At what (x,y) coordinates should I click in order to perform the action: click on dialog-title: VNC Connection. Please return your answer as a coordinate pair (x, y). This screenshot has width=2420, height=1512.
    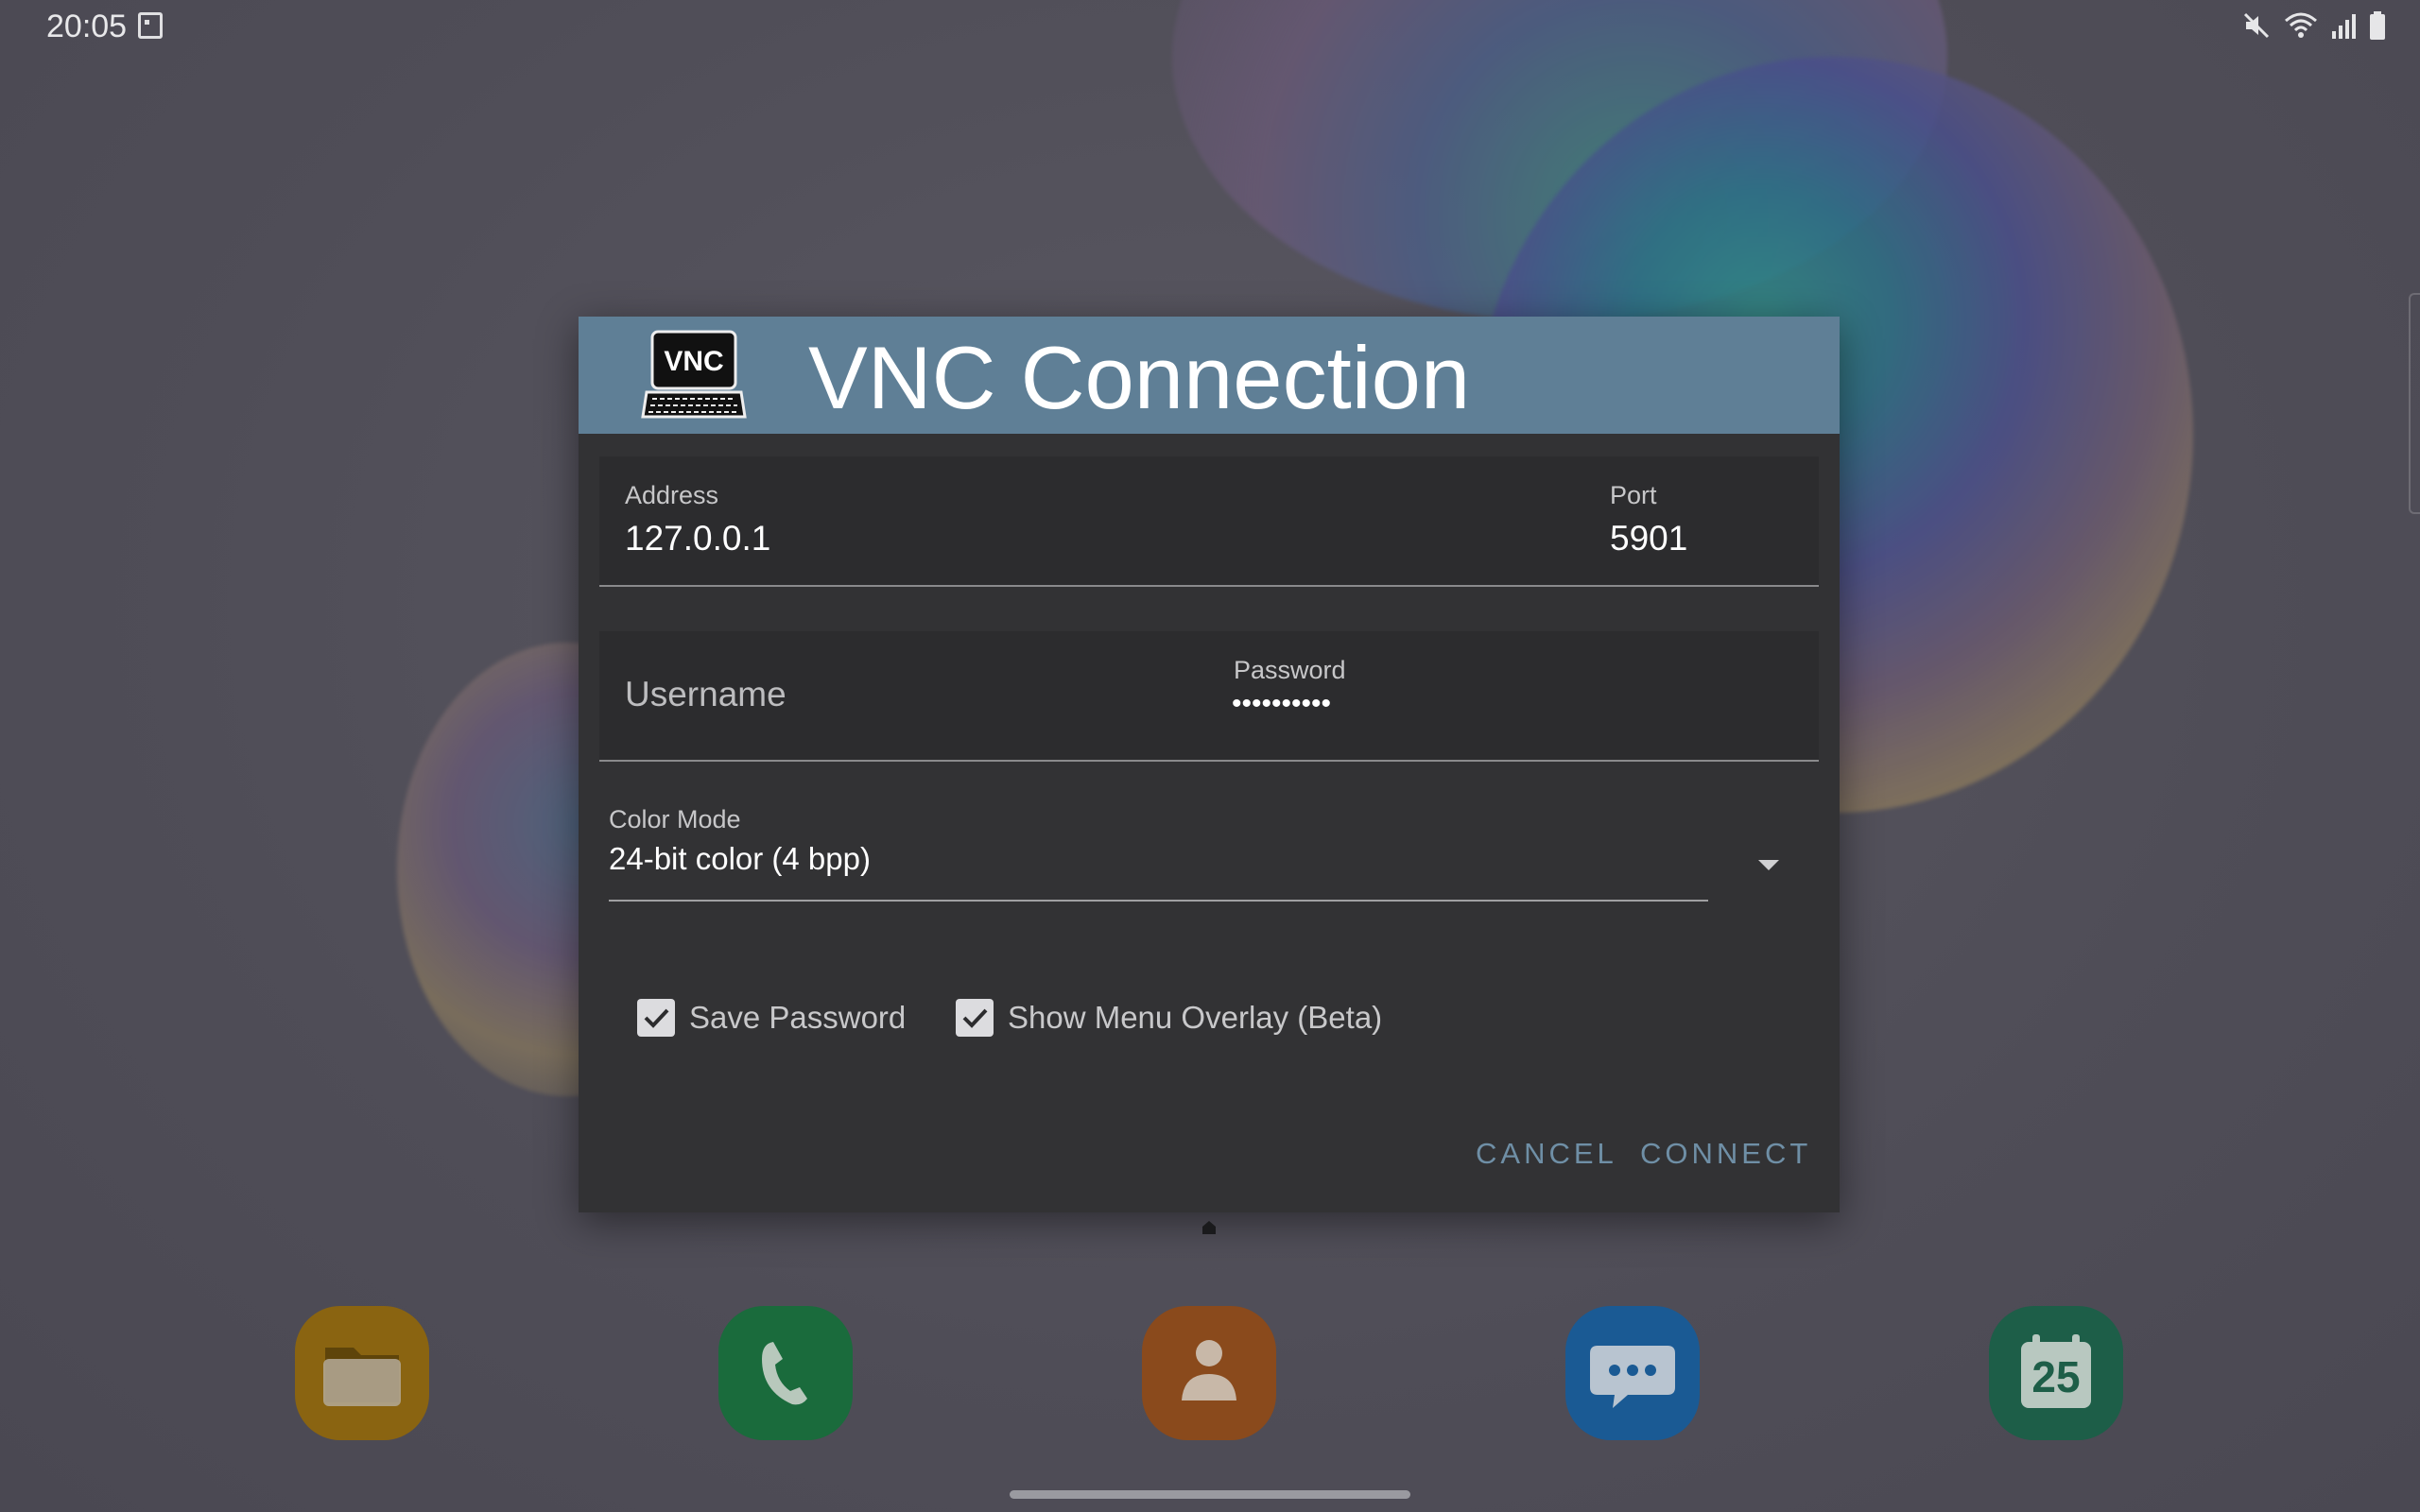
    Looking at the image, I should click on (1139, 377).